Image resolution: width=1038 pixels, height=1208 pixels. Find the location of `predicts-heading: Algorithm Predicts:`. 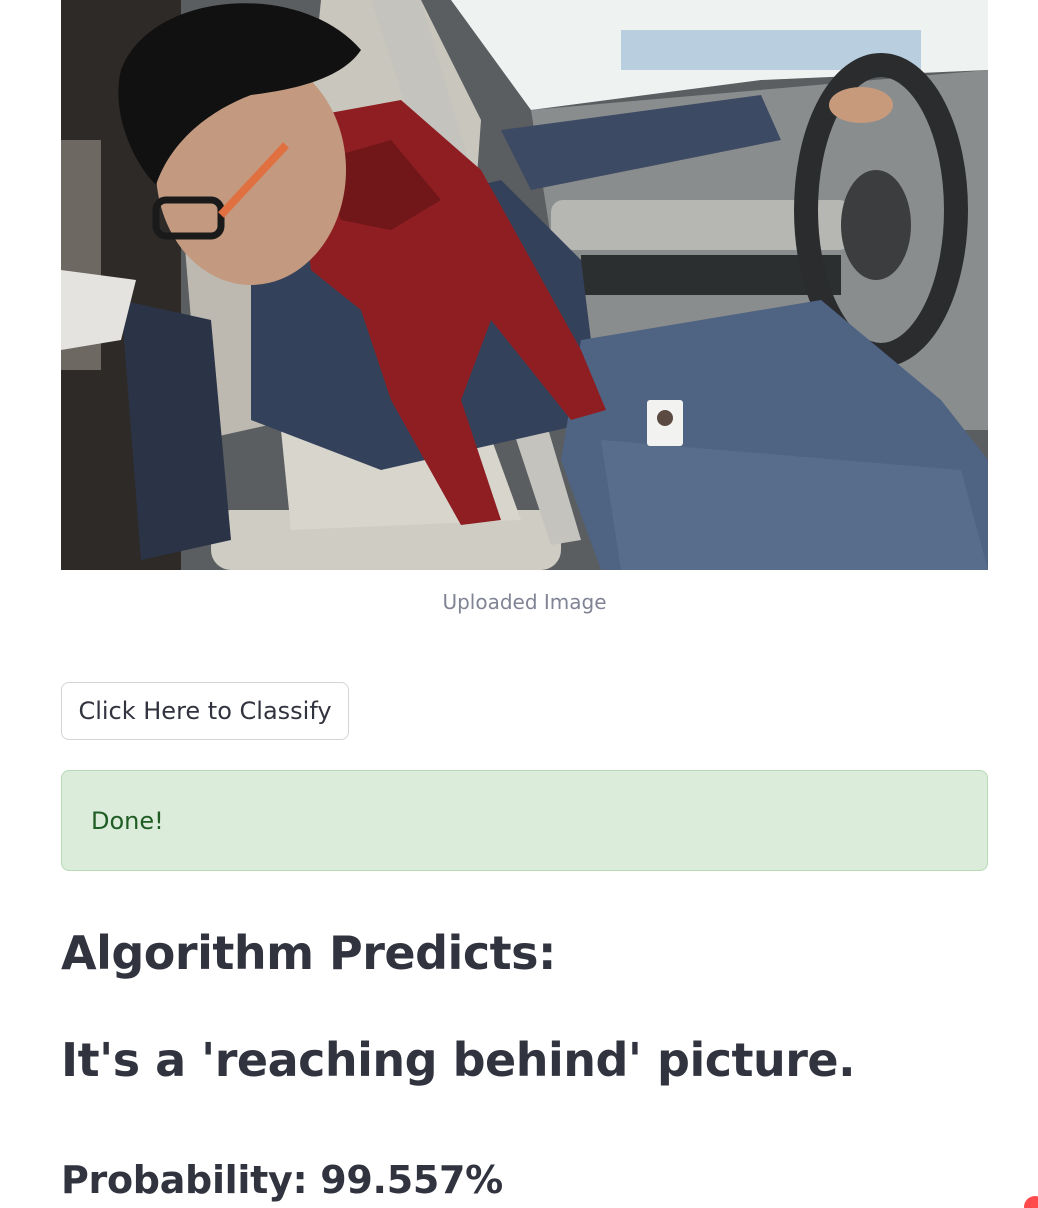

predicts-heading: Algorithm Predicts: is located at coordinates (308, 953).